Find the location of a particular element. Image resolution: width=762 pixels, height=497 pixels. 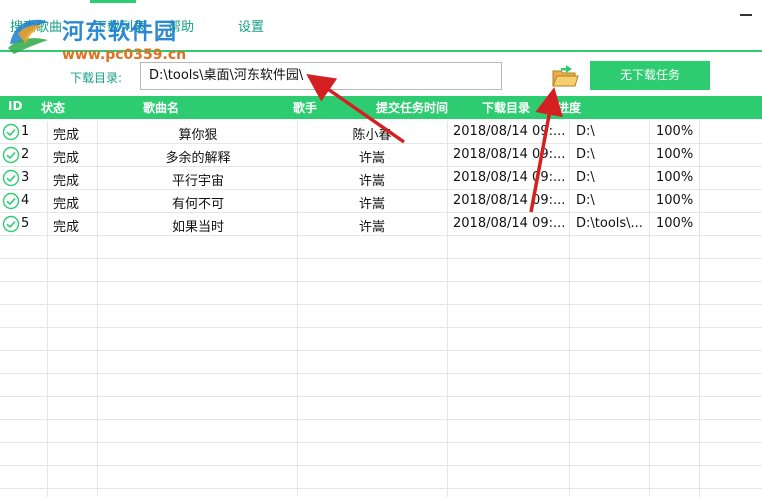

tab-search-songs: 搜索歌曲 is located at coordinates (36, 25).